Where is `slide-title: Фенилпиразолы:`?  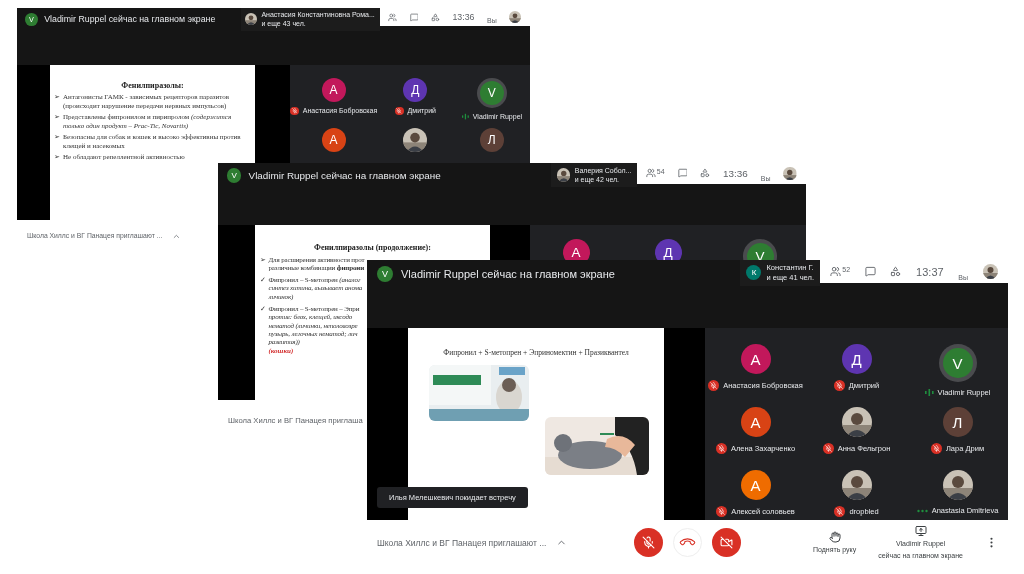
slide-title: Фенилпиразолы: is located at coordinates (152, 85).